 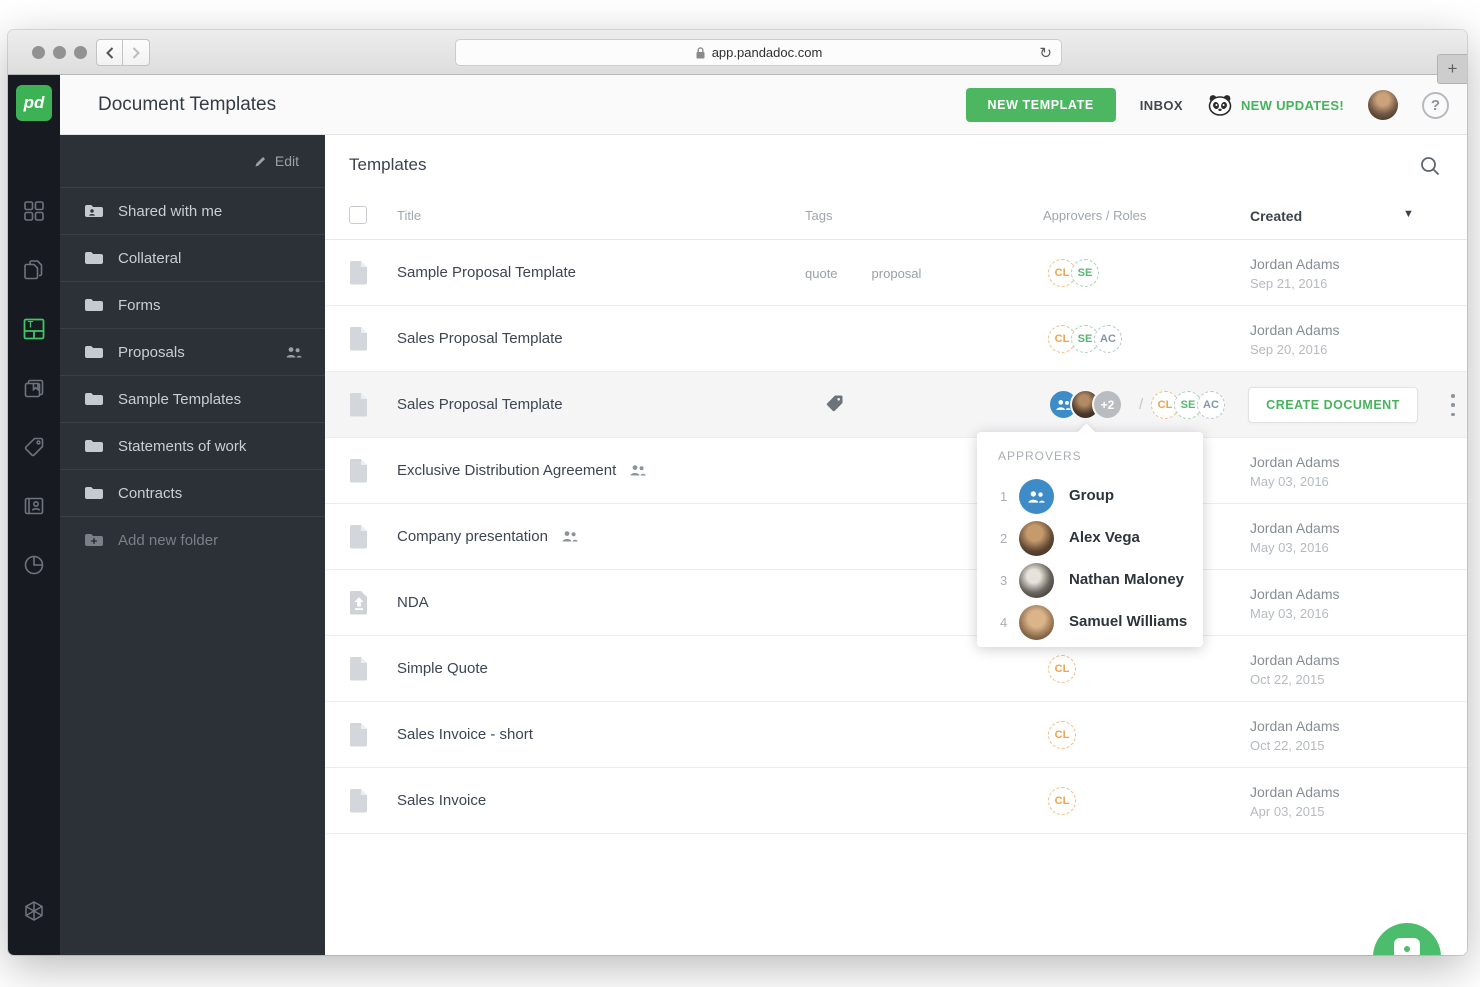 I want to click on minimize-window-button, so click(x=59, y=52).